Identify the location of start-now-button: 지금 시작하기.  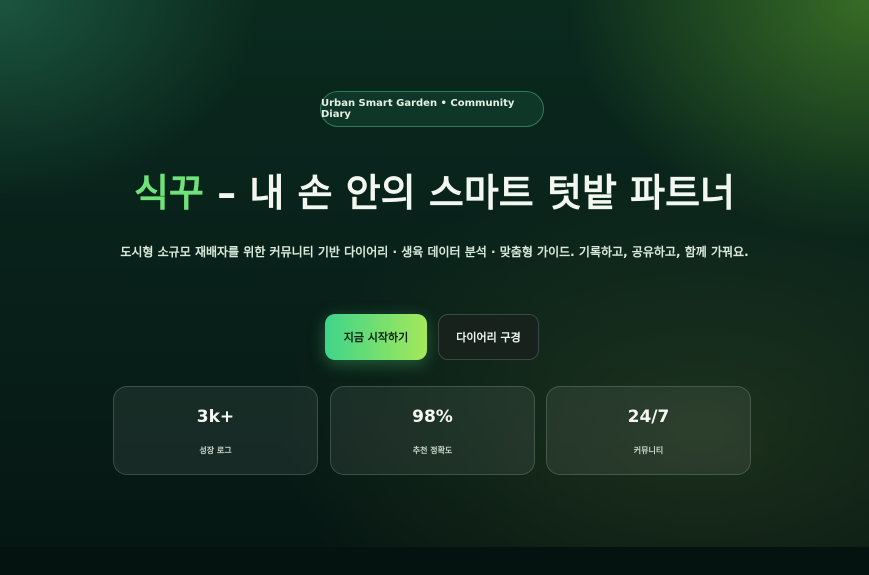
(376, 337).